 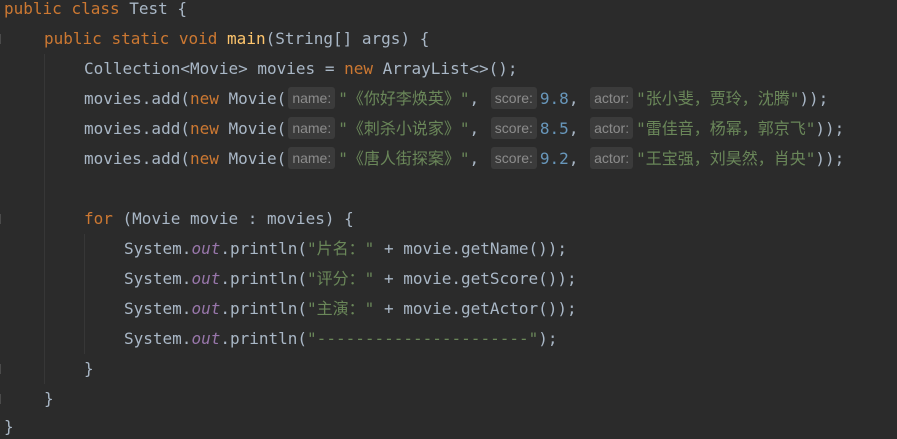 What do you see at coordinates (341, 308) in the screenshot?
I see `string-literal: "主演："` at bounding box center [341, 308].